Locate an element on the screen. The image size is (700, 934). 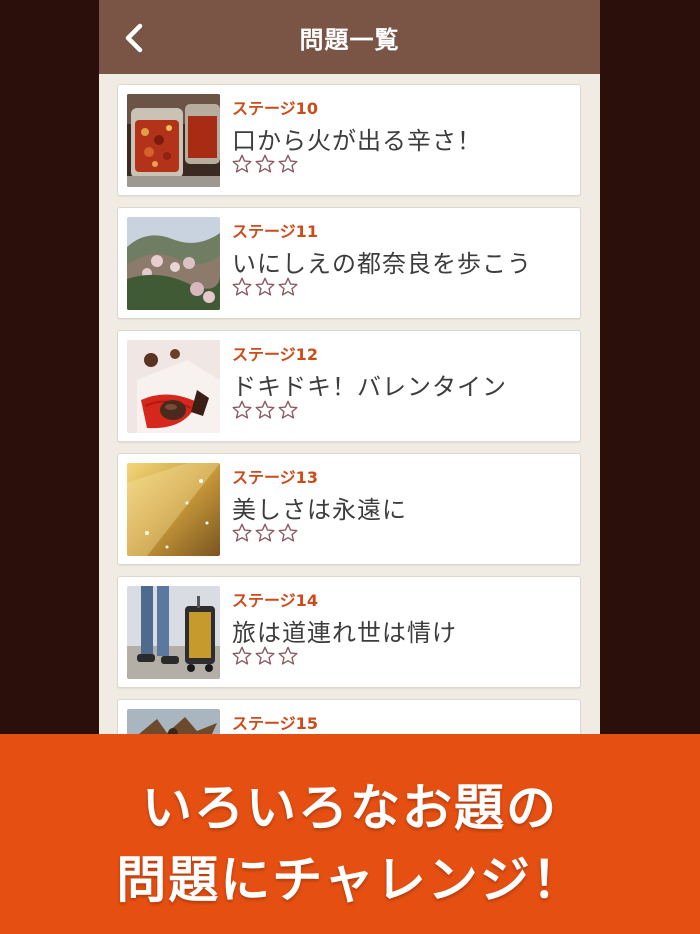
stage-label: ステージ11 is located at coordinates (275, 231).